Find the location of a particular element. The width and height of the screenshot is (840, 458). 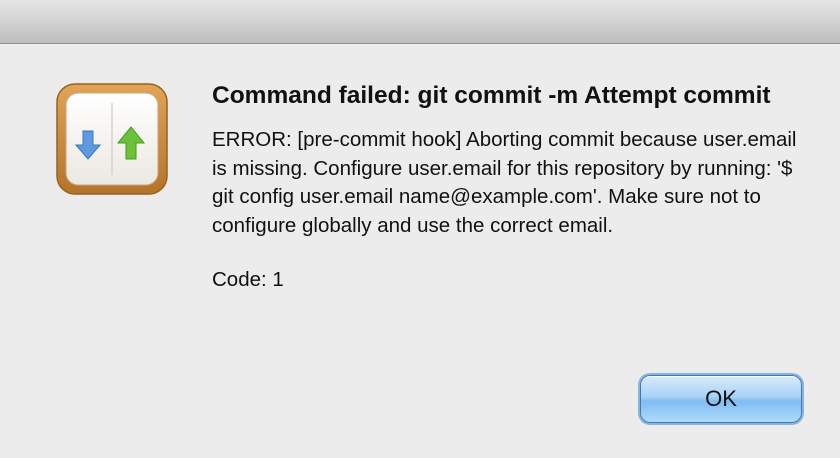

ok-button: OK is located at coordinates (721, 399).